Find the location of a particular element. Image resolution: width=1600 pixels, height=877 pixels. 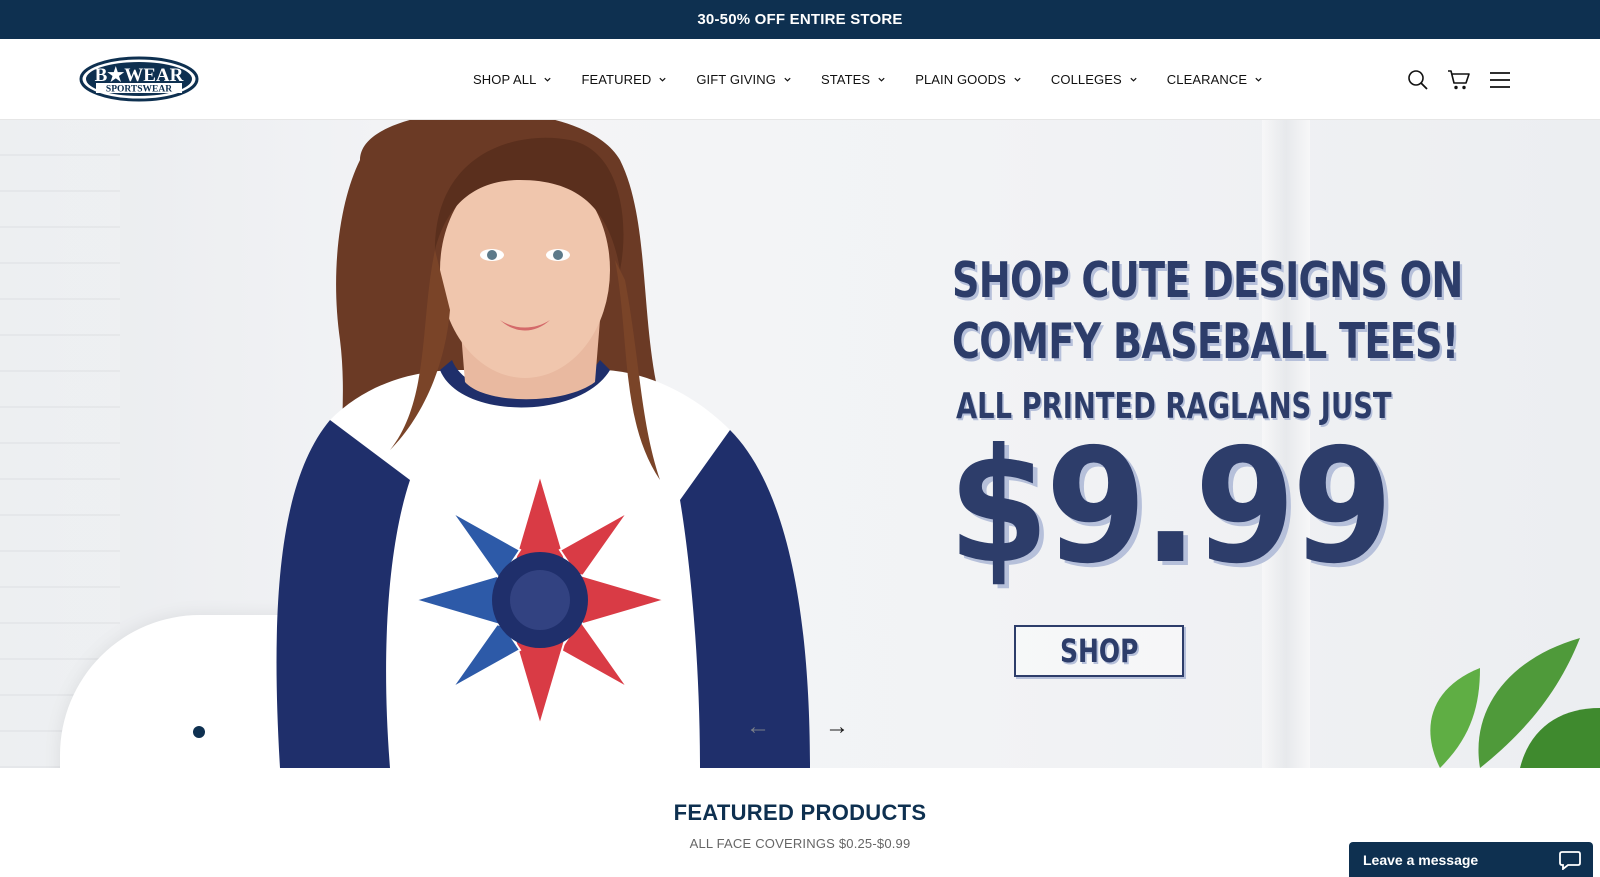

menu-icon is located at coordinates (1500, 80).